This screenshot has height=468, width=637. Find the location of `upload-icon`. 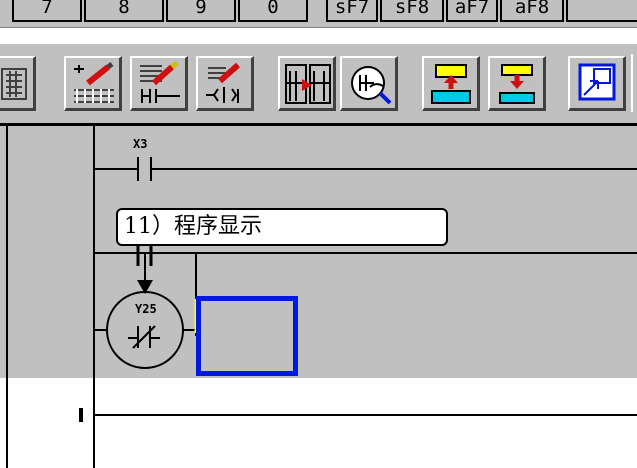

upload-icon is located at coordinates (451, 84).